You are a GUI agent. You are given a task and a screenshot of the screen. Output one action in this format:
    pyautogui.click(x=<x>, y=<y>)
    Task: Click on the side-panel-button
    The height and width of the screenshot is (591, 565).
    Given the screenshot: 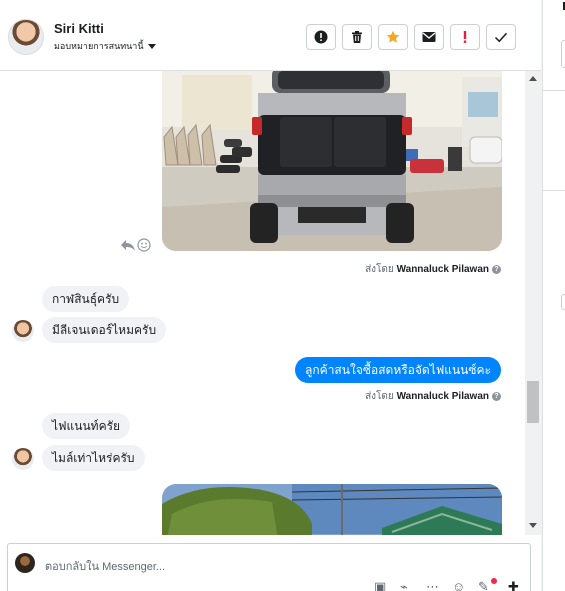 What is the action you would take?
    pyautogui.click(x=563, y=54)
    